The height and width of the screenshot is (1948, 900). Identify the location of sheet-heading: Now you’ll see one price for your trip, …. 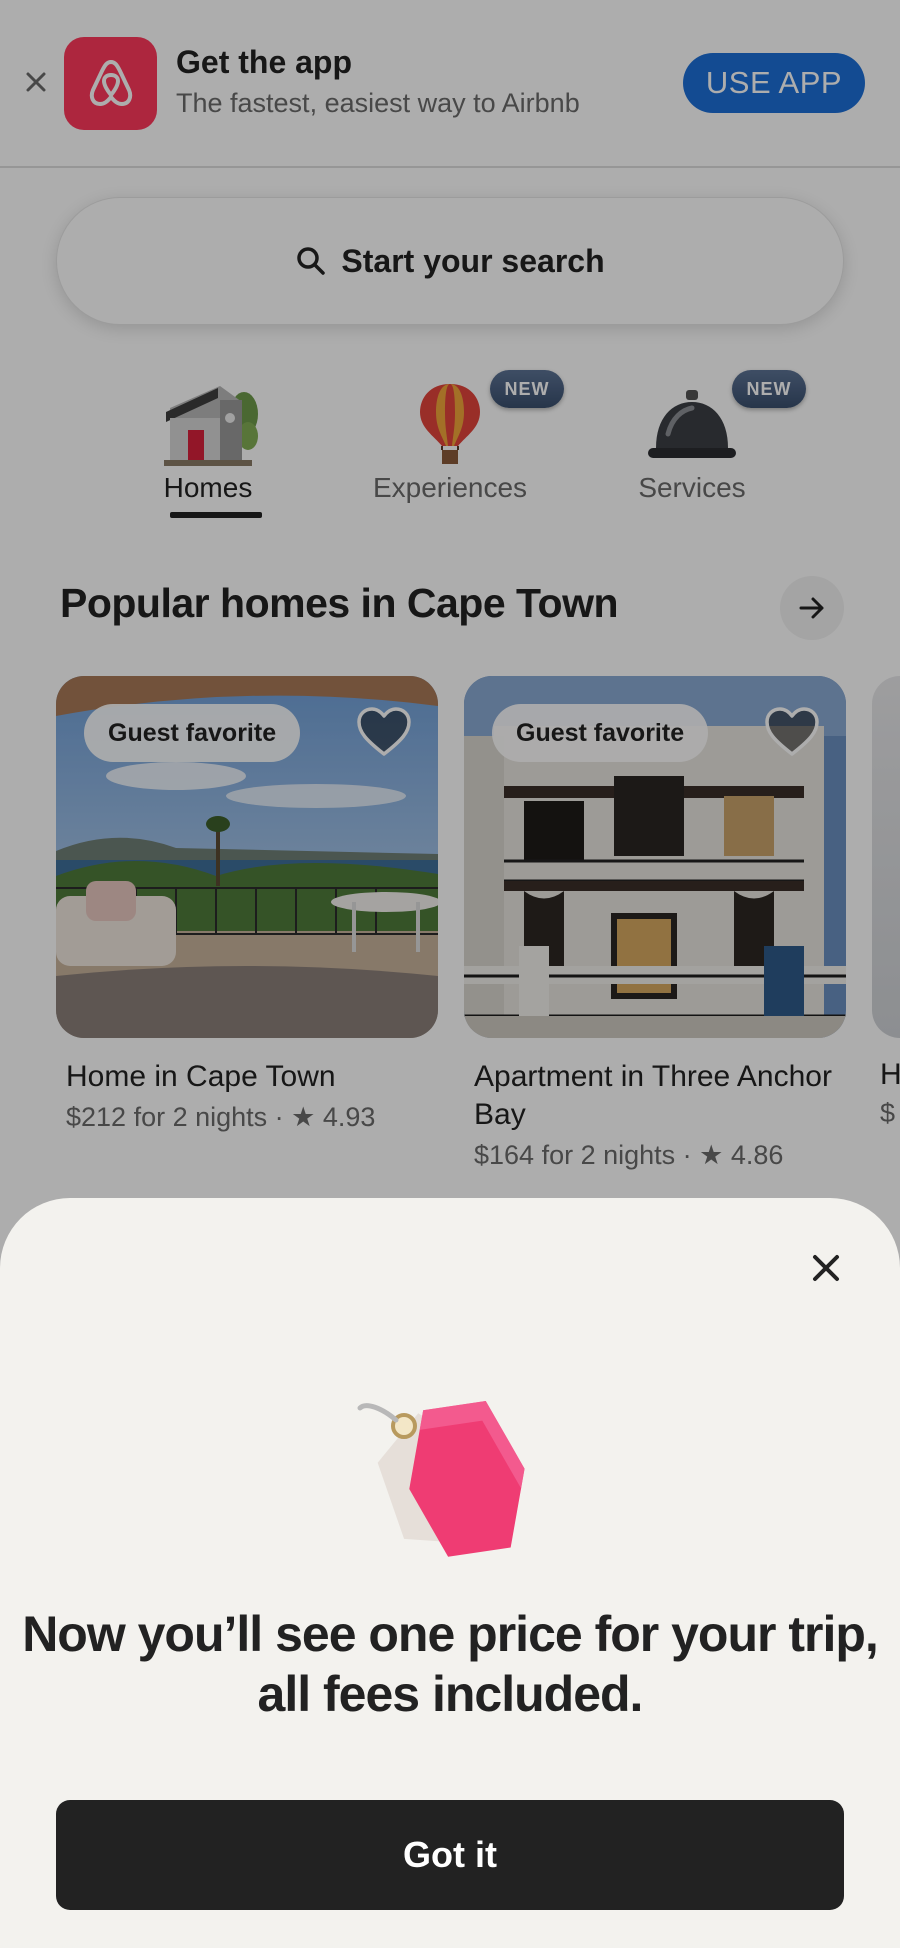
(450, 1664).